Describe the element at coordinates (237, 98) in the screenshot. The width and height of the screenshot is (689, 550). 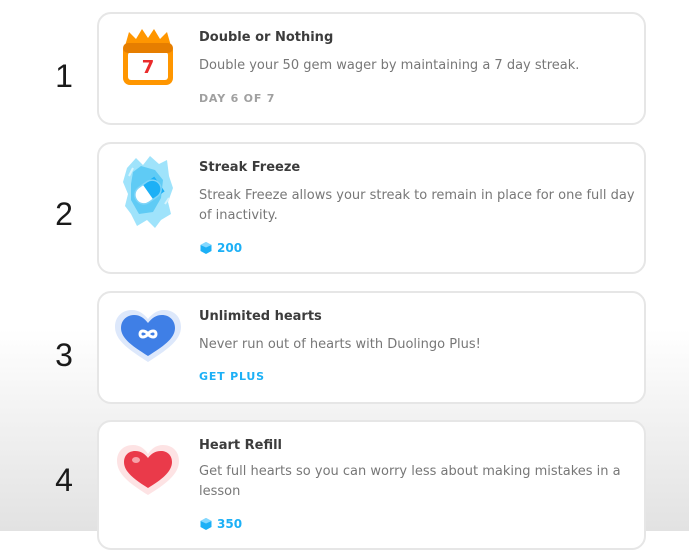
I see `streak-progress-label: DAY 6 OF 7` at that location.